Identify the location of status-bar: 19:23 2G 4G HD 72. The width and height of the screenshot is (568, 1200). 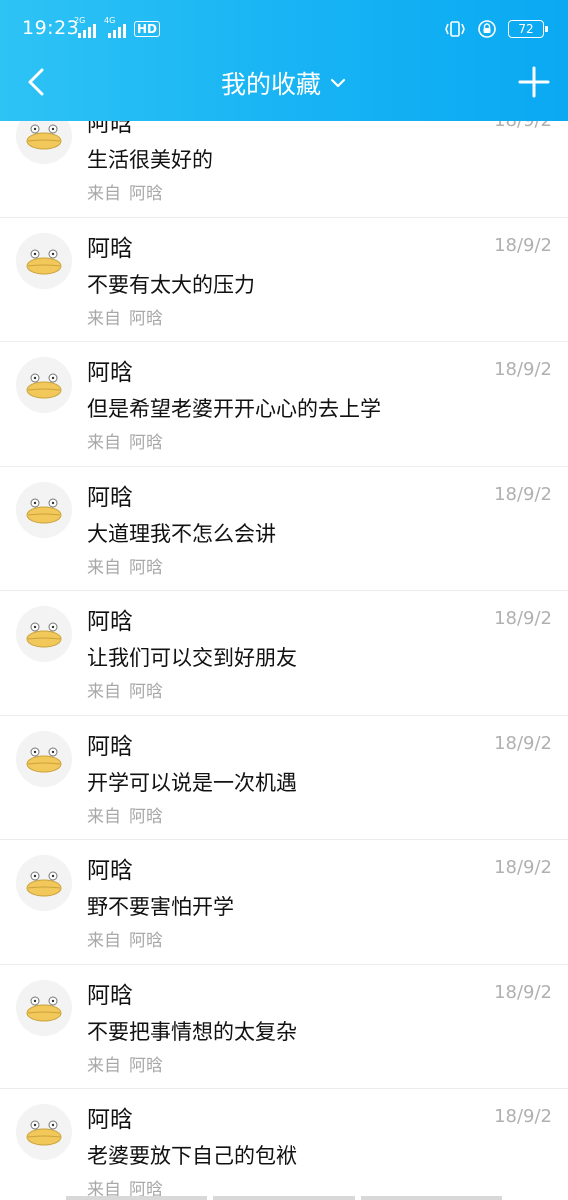
(284, 29).